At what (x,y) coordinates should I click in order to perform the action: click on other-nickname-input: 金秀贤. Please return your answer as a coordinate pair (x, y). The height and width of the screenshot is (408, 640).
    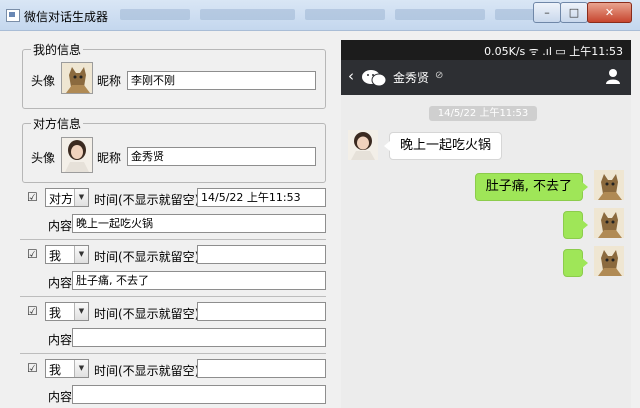
    Looking at the image, I should click on (221, 156).